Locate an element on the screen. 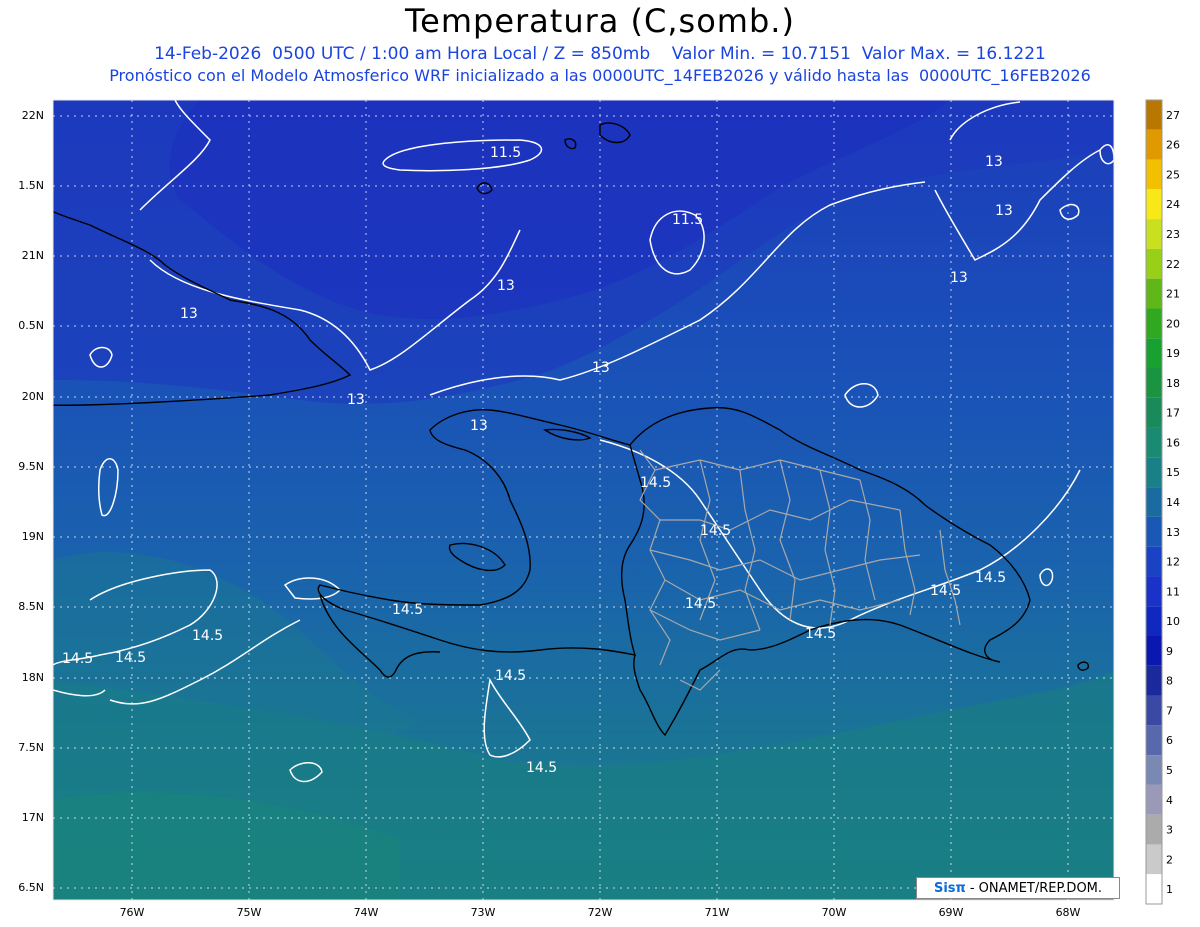  colorbar-label: 19 is located at coordinates (1173, 353).